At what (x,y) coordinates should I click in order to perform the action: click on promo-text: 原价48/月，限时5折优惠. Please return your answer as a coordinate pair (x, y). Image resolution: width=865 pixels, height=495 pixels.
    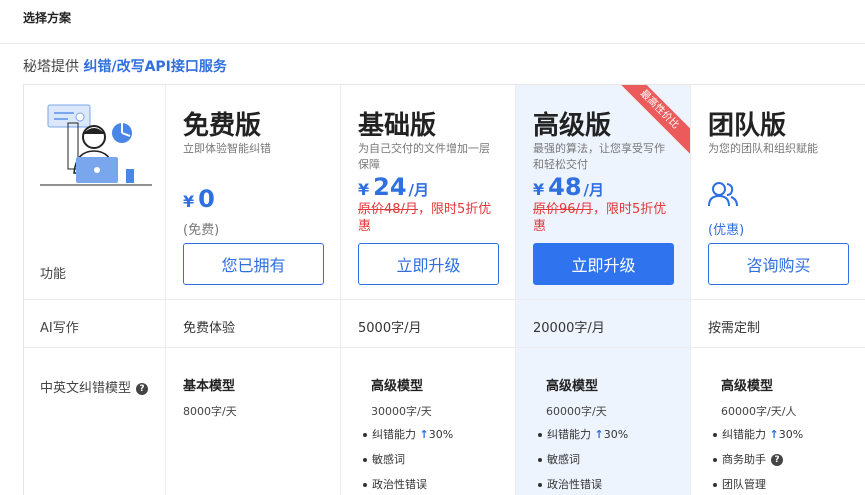
    Looking at the image, I should click on (430, 218).